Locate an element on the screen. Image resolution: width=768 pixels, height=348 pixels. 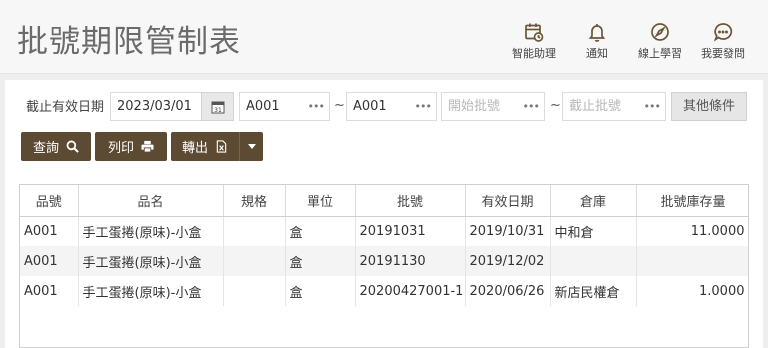
table-header-row: 品號 品名 規格 單位 批號 有效日期 倉庫 批號庫存量 is located at coordinates (384, 201).